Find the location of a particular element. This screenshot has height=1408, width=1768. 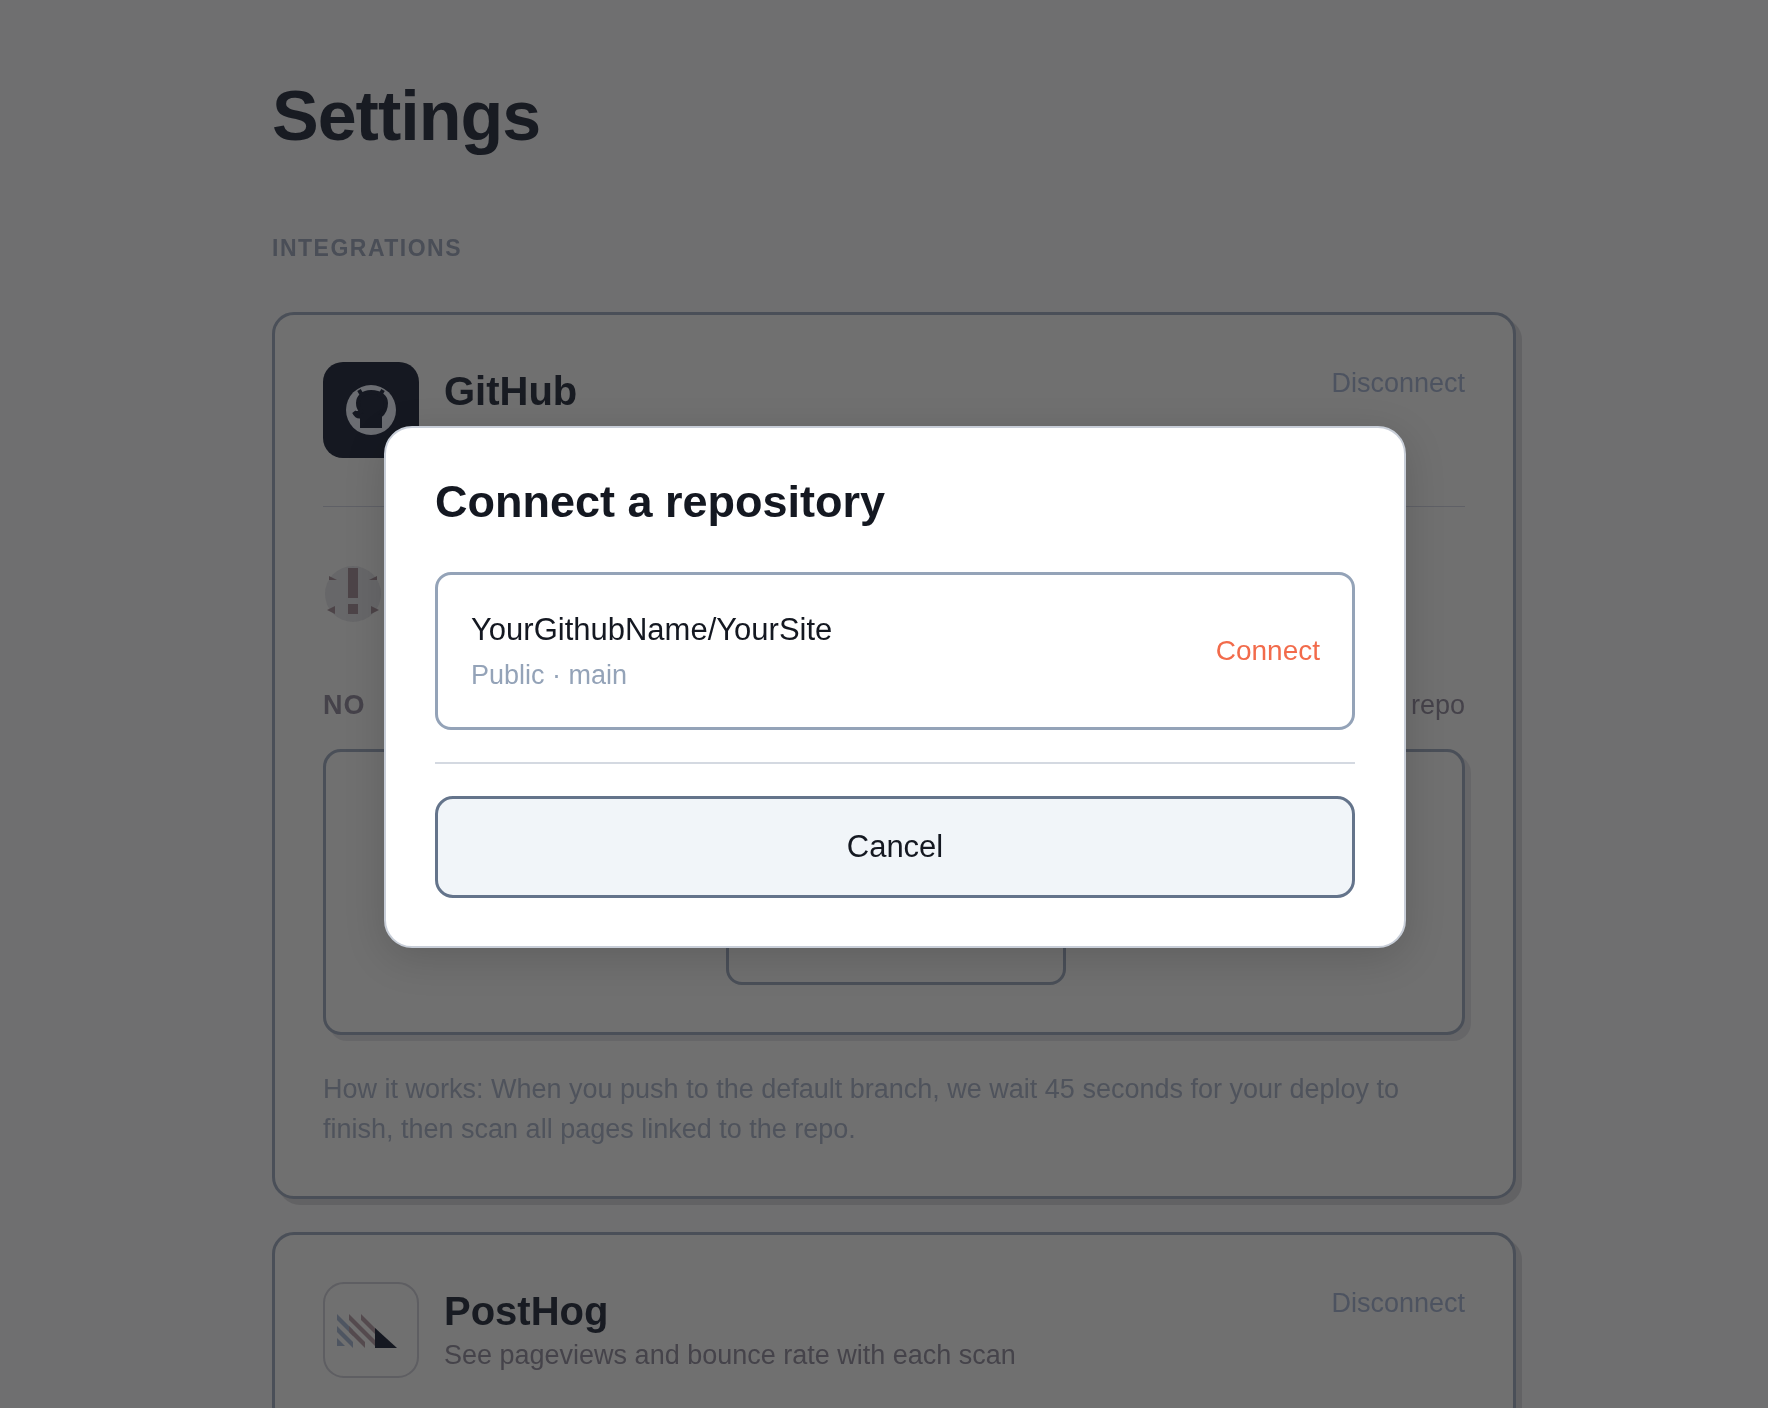

hedgehog-logo-icon is located at coordinates (371, 1330).